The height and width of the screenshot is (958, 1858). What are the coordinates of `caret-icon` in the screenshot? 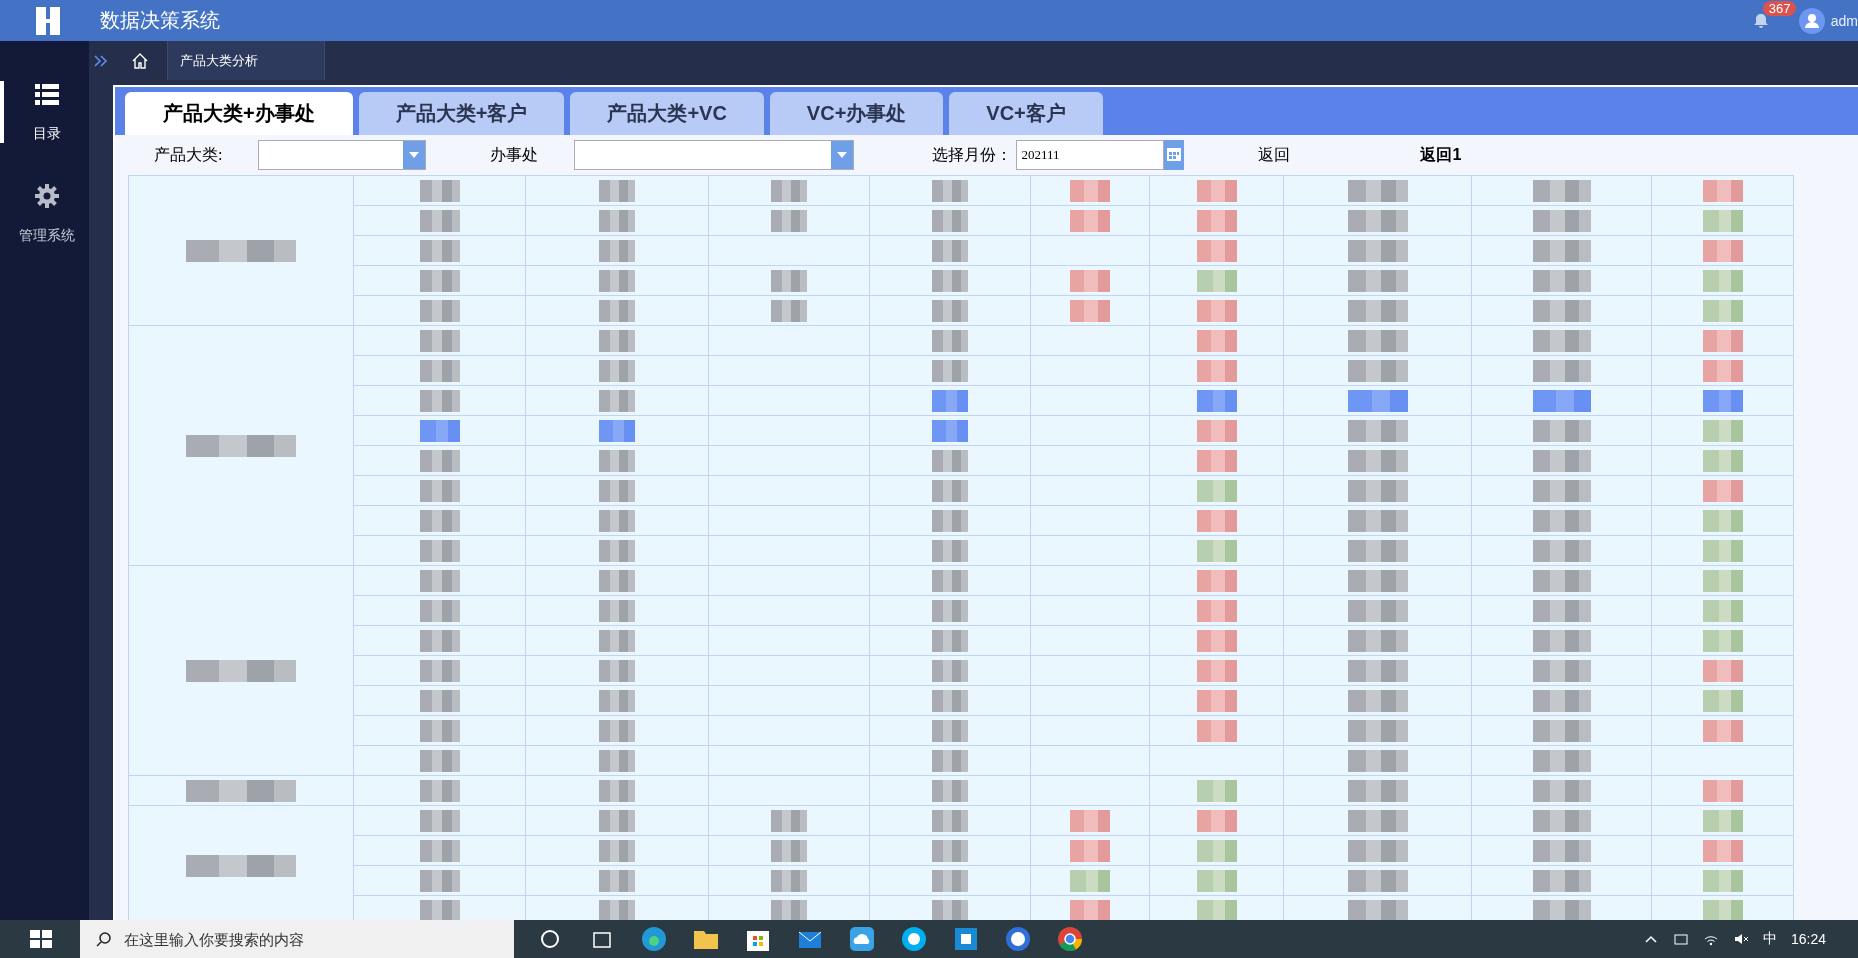 It's located at (414, 155).